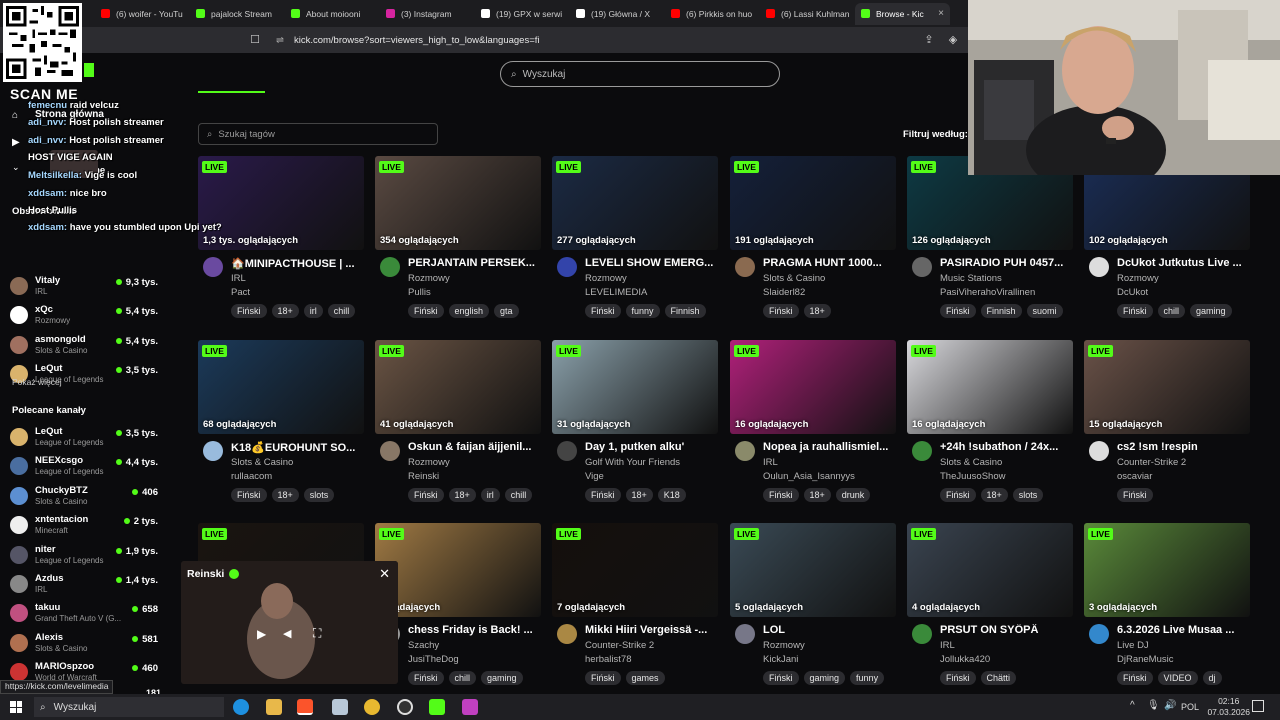 This screenshot has width=1280, height=720. I want to click on streamer-name: Reinski, so click(423, 476).